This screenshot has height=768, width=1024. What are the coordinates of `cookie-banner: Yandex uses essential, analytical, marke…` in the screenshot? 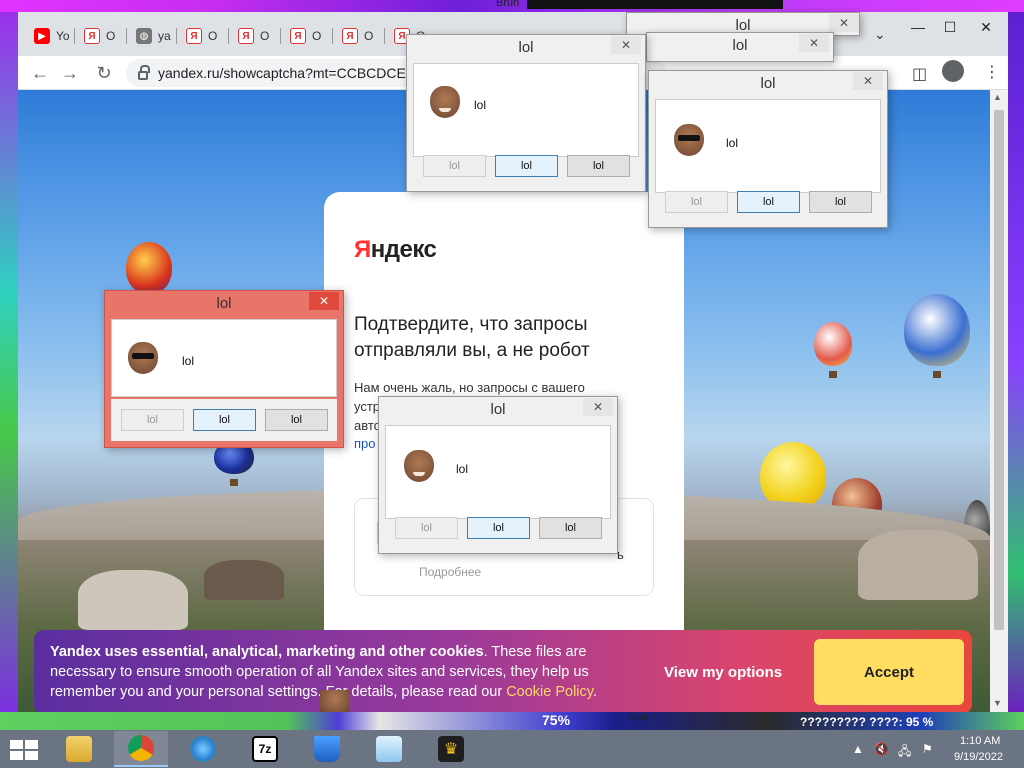 It's located at (503, 671).